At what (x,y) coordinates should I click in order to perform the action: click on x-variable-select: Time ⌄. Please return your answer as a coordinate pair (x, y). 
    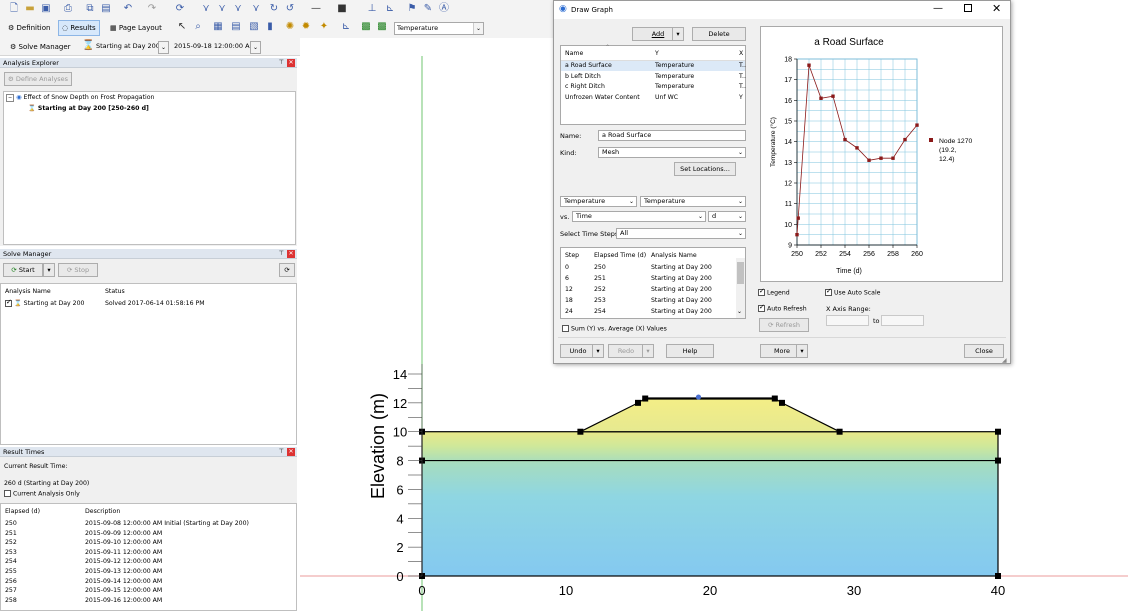
    Looking at the image, I should click on (639, 216).